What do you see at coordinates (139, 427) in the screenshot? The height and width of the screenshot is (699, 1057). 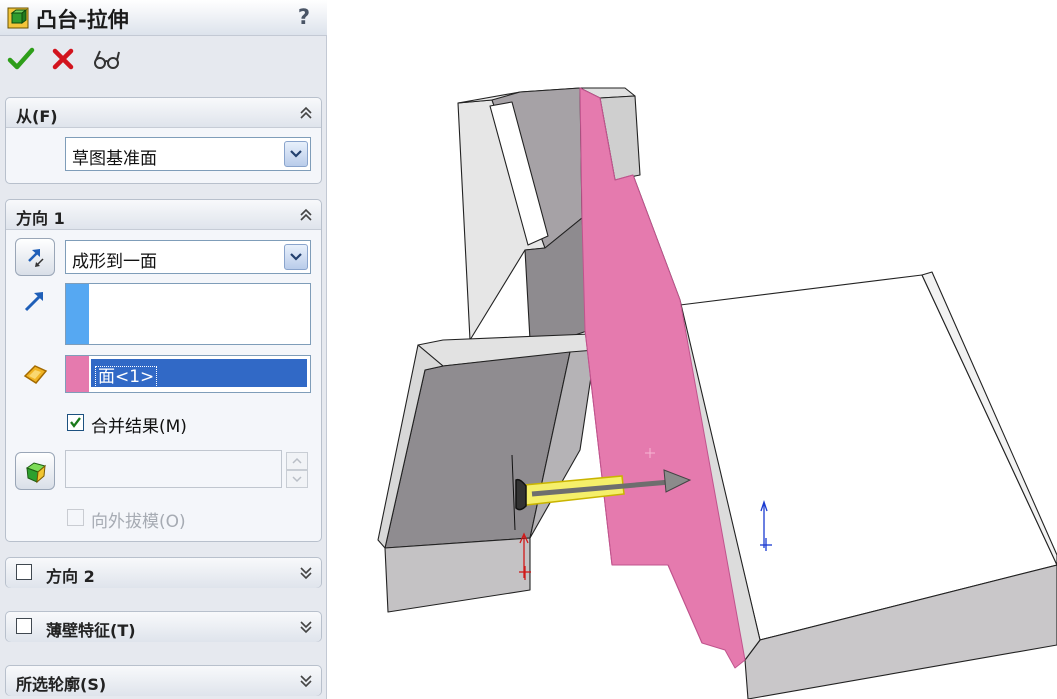 I see `merge-result-label: 合并结果(M)` at bounding box center [139, 427].